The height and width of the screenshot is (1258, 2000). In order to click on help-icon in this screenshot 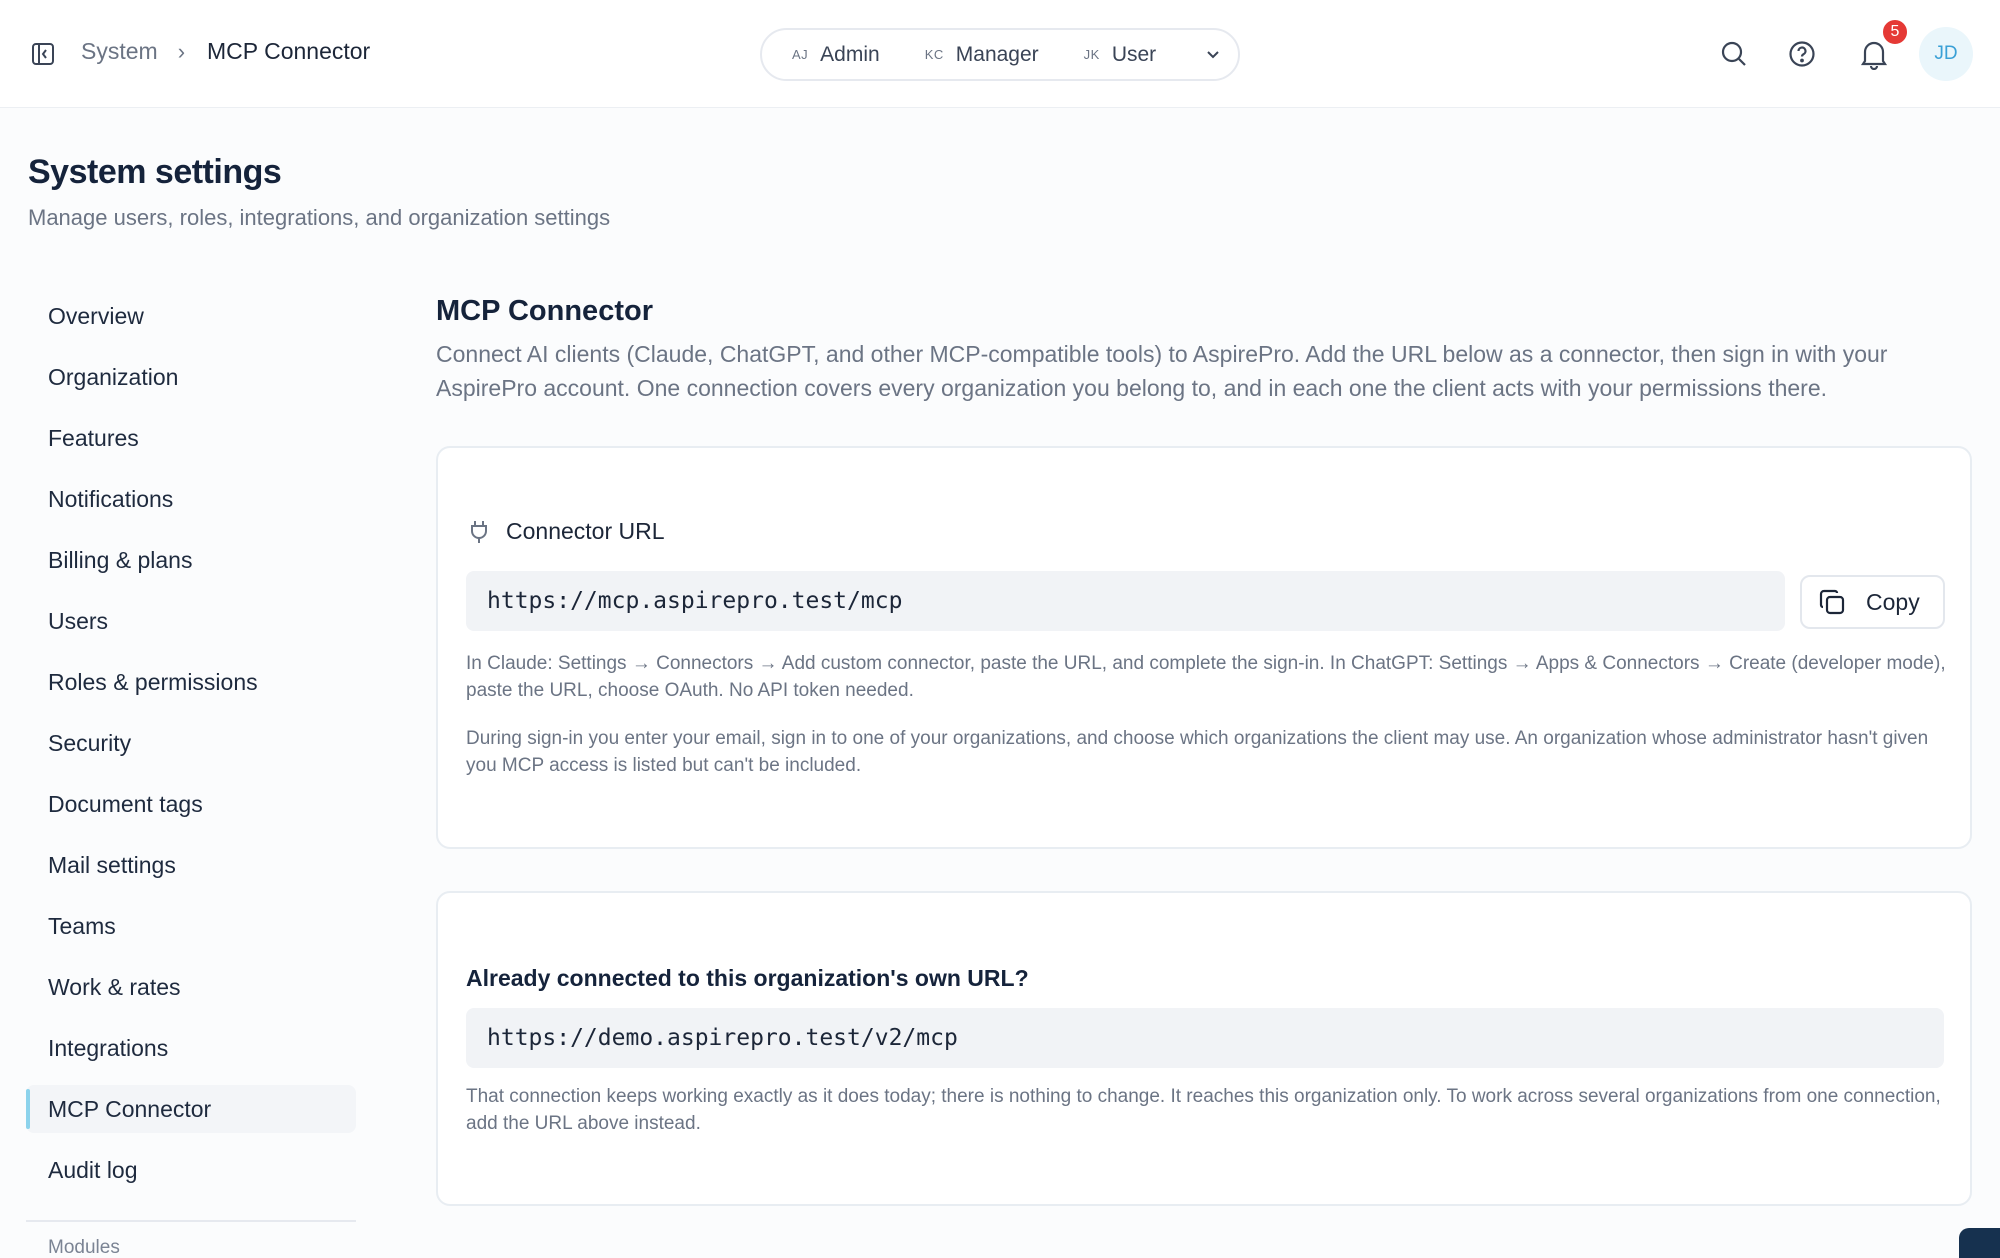, I will do `click(1802, 54)`.